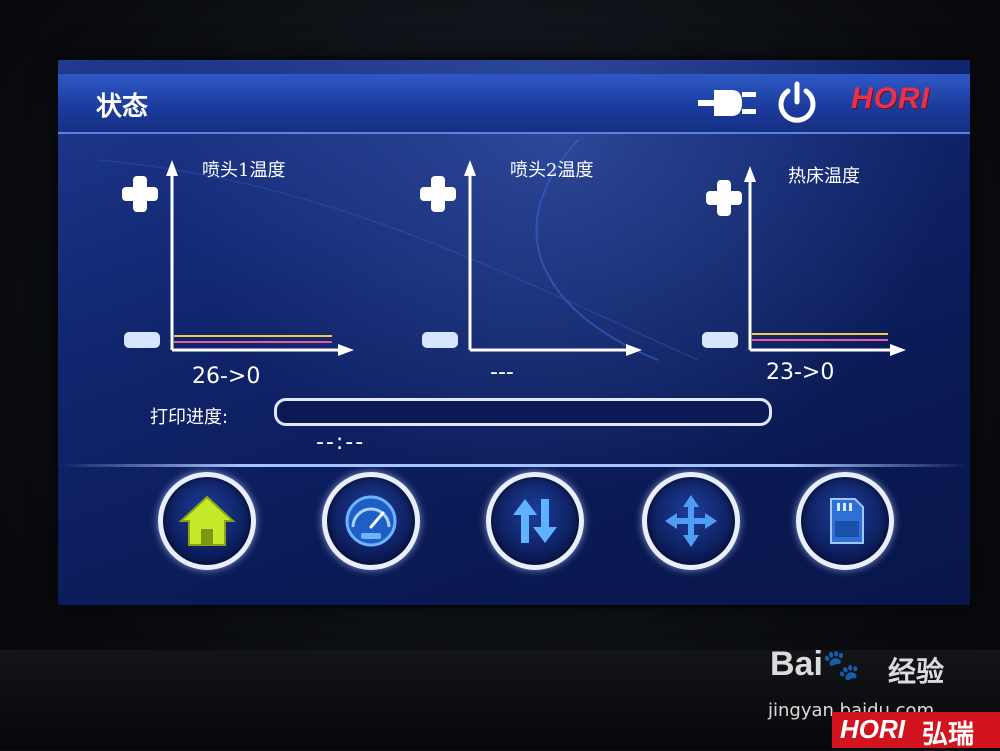  I want to click on nozzle2-increase-button, so click(438, 194).